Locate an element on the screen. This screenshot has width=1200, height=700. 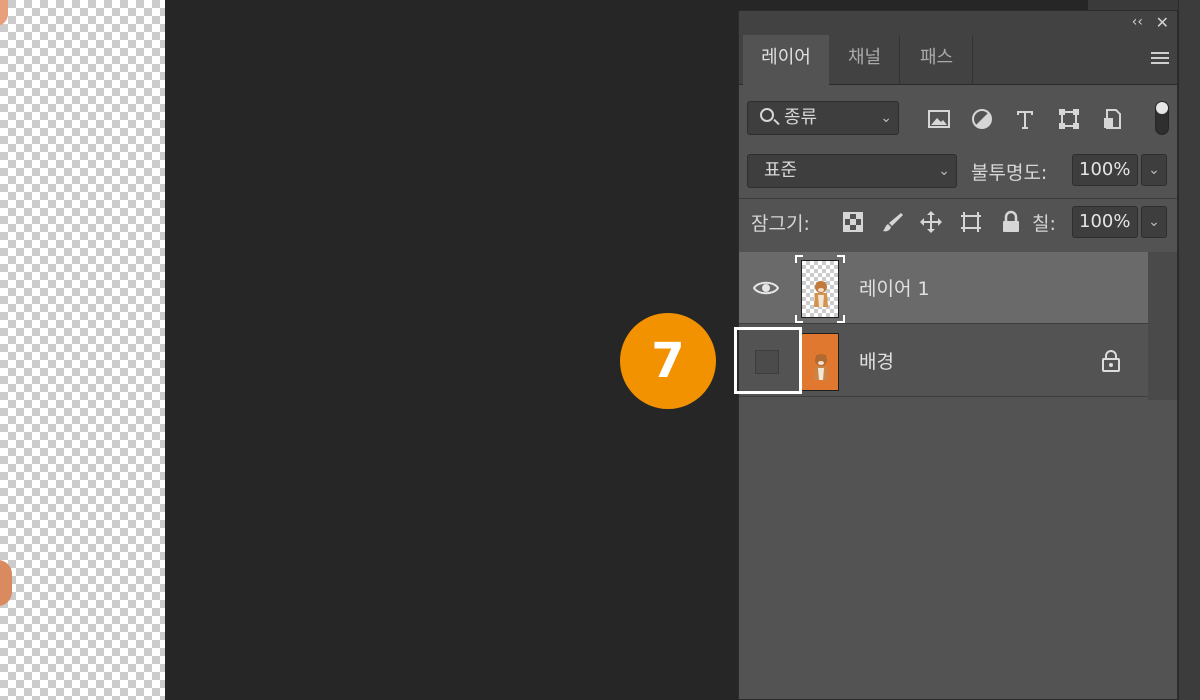
fill-slider-toggle: ⌄ is located at coordinates (1154, 222).